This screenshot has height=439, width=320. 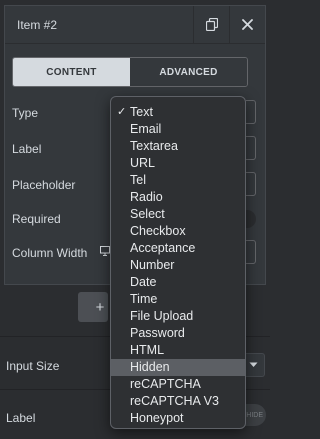 What do you see at coordinates (178, 265) in the screenshot?
I see `dropdown-option-number: Number` at bounding box center [178, 265].